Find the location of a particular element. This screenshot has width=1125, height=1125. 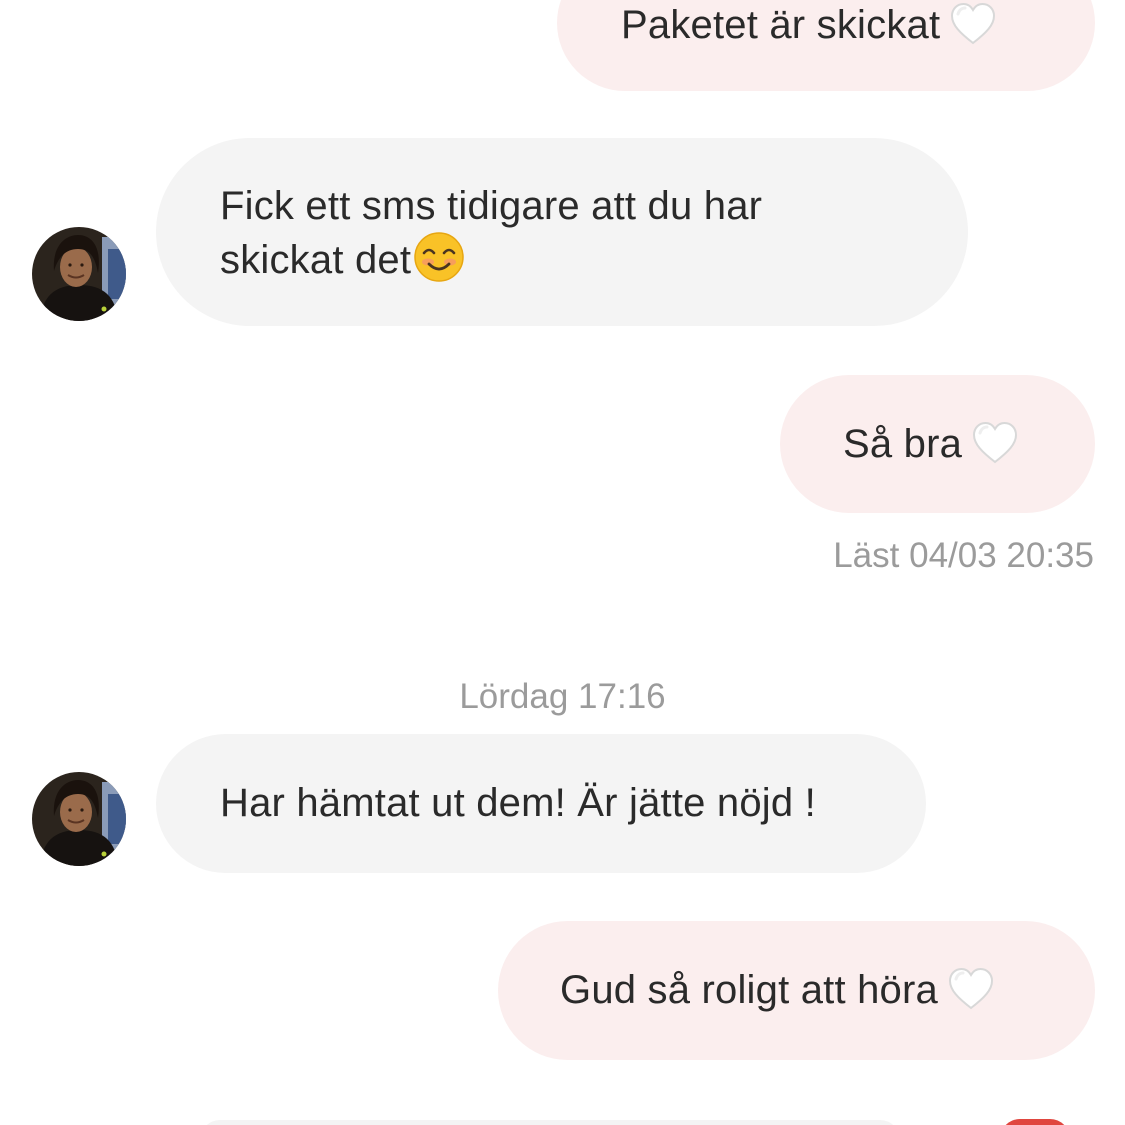

message-text: Paketet är skickat is located at coordinates (781, 25).